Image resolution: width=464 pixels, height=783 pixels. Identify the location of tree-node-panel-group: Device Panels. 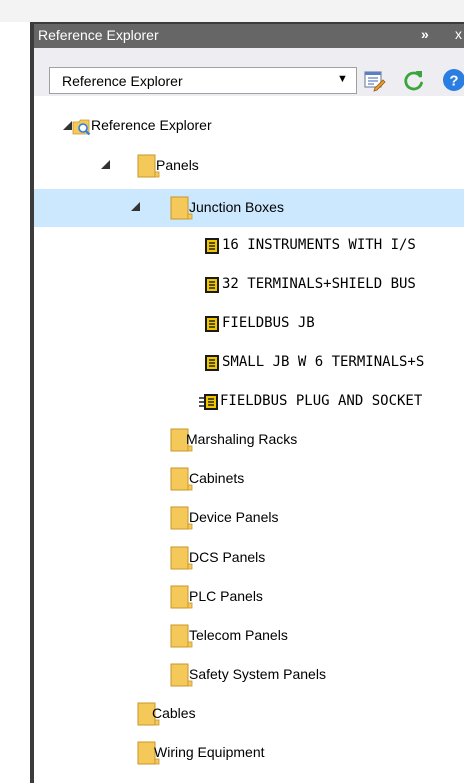
(249, 518).